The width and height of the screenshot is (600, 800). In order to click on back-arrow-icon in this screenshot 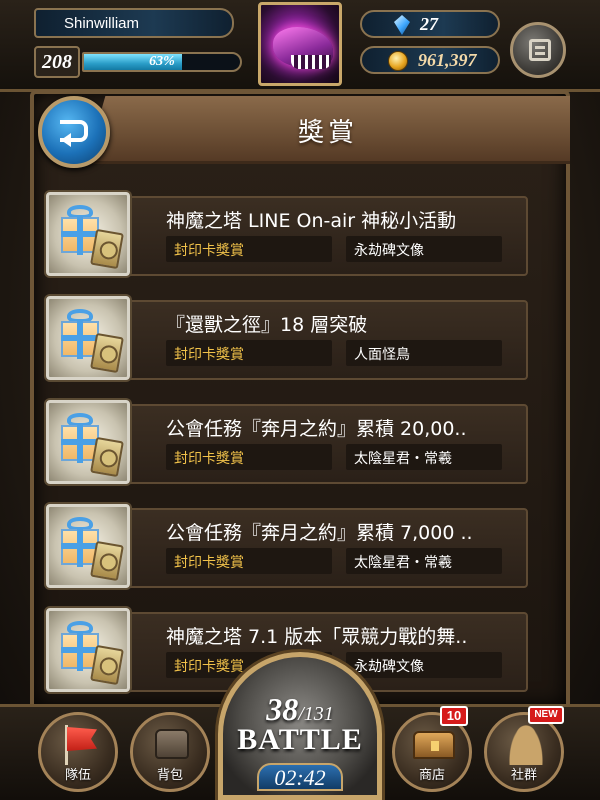, I will do `click(74, 133)`.